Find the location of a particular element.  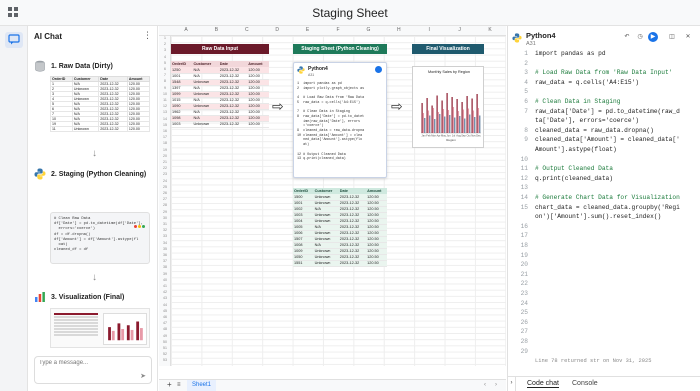

row-header: 28 is located at coordinates (165, 205).